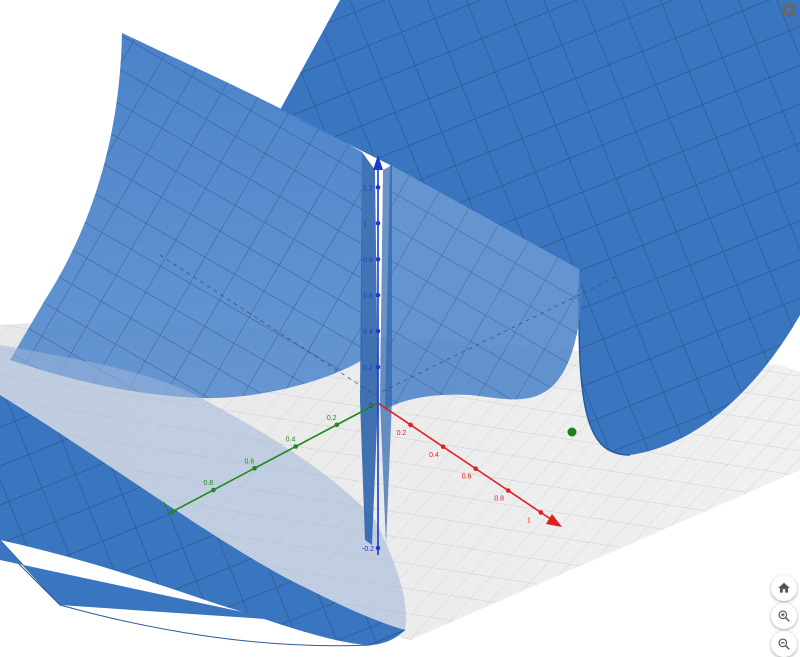  What do you see at coordinates (368, 260) in the screenshot?
I see `z-tick-label: 0.8` at bounding box center [368, 260].